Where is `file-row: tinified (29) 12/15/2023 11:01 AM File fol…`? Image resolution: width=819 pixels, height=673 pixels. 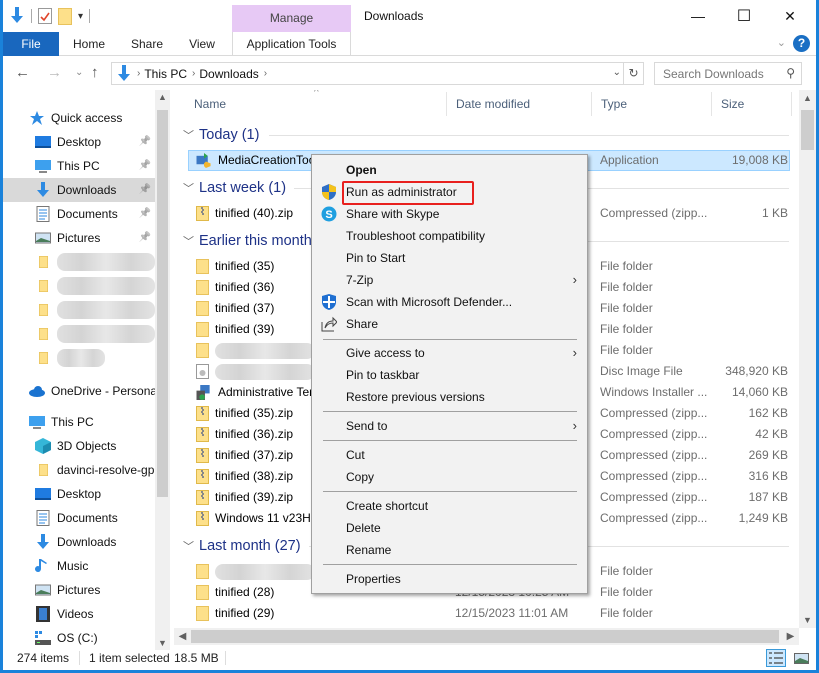
file-row: tinified (29) 12/15/2023 11:01 AM File fol… is located at coordinates (482, 613).